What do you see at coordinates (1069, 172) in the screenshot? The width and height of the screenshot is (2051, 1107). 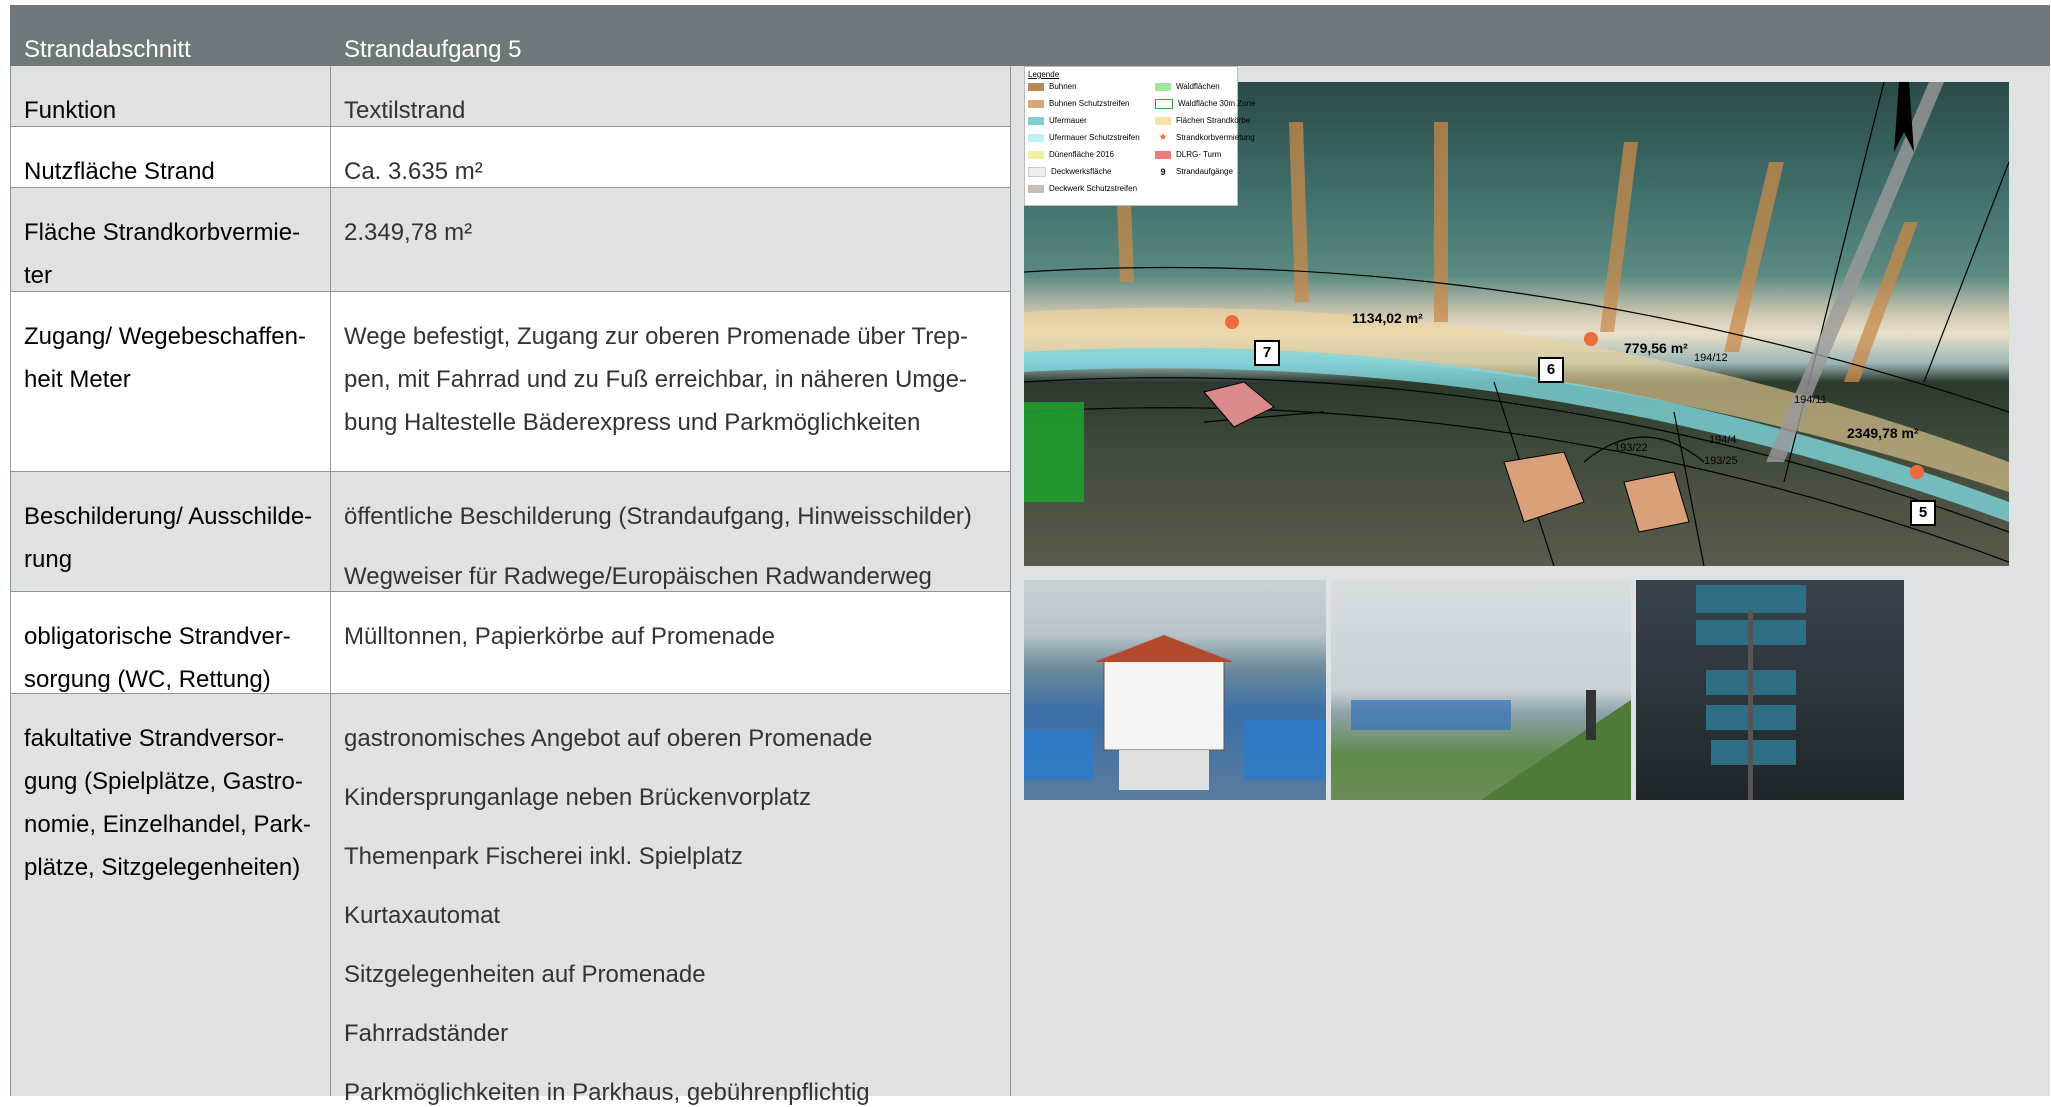 I see `legend-item: Deckwerksfläche` at bounding box center [1069, 172].